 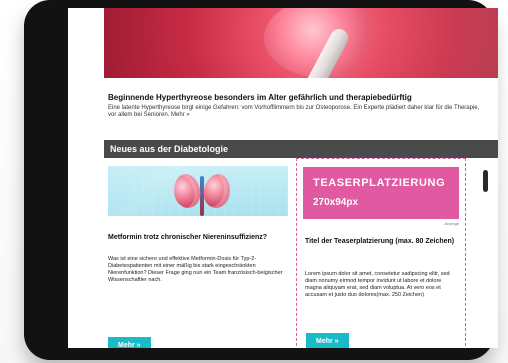 What do you see at coordinates (129, 342) in the screenshot?
I see `left-more-button: Mehr »` at bounding box center [129, 342].